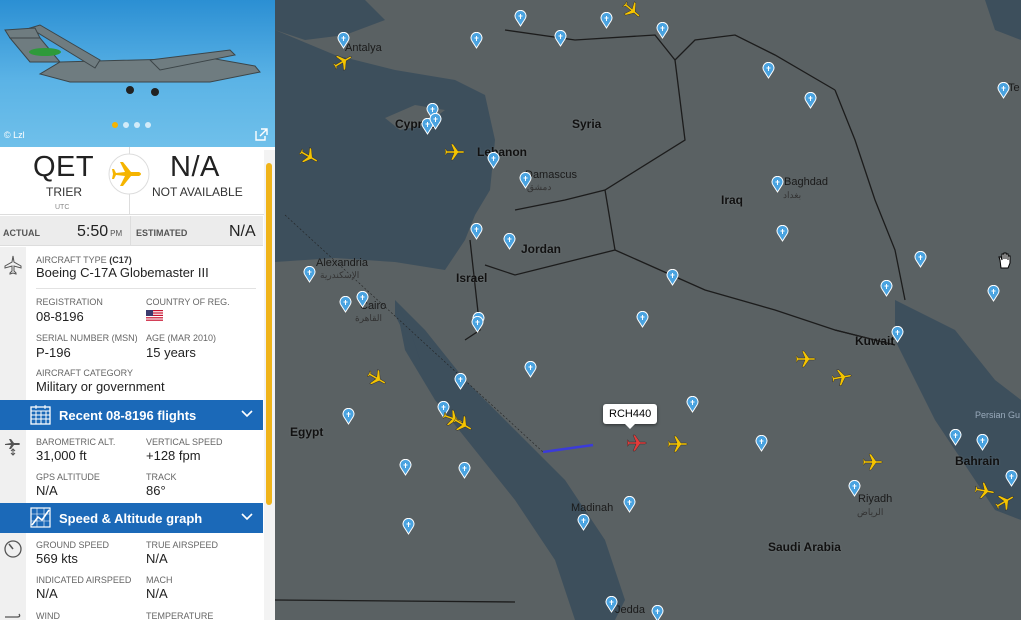  I want to click on country-label-jordan: Jordan, so click(541, 249).